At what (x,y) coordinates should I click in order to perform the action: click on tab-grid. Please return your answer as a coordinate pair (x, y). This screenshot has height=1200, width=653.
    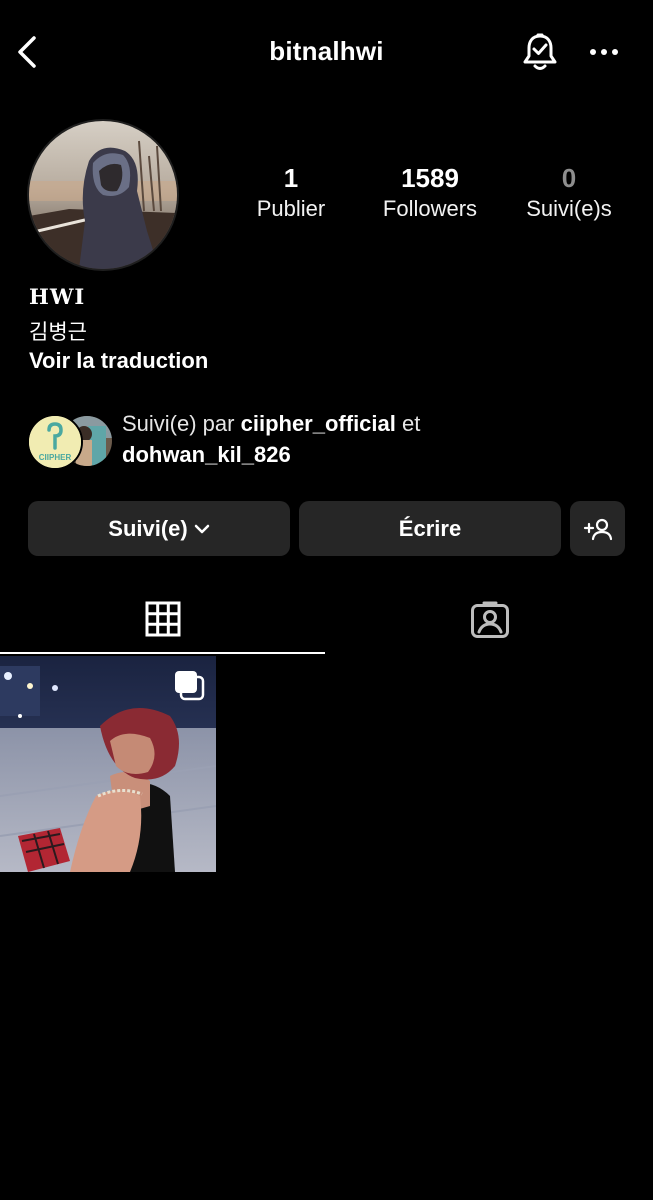
    Looking at the image, I should click on (162, 619).